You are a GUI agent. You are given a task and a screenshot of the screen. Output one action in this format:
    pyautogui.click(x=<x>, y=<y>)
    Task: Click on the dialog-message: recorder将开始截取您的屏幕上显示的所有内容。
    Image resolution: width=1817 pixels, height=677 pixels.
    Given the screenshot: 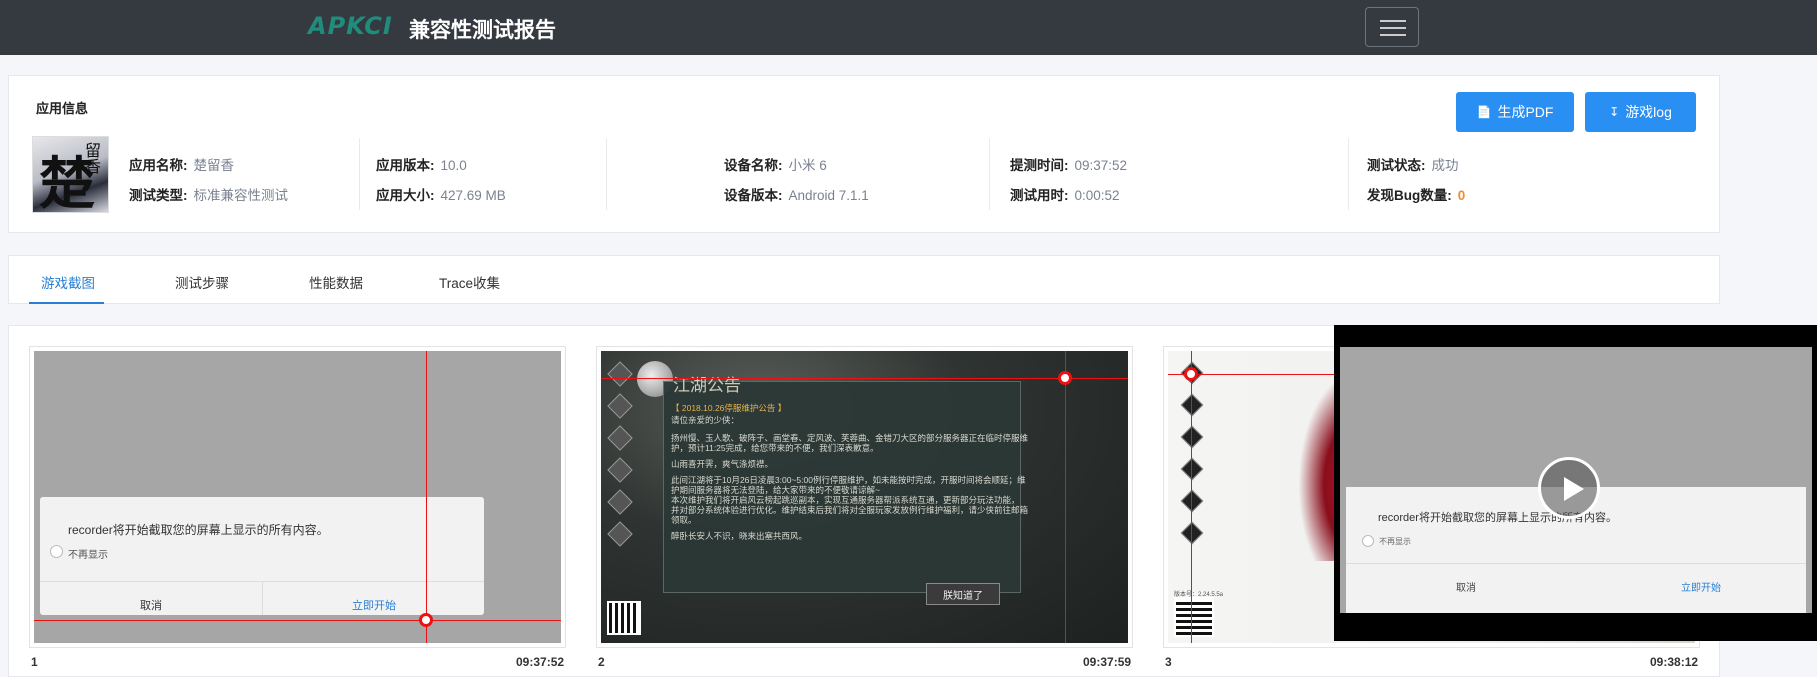 What is the action you would take?
    pyautogui.click(x=198, y=530)
    